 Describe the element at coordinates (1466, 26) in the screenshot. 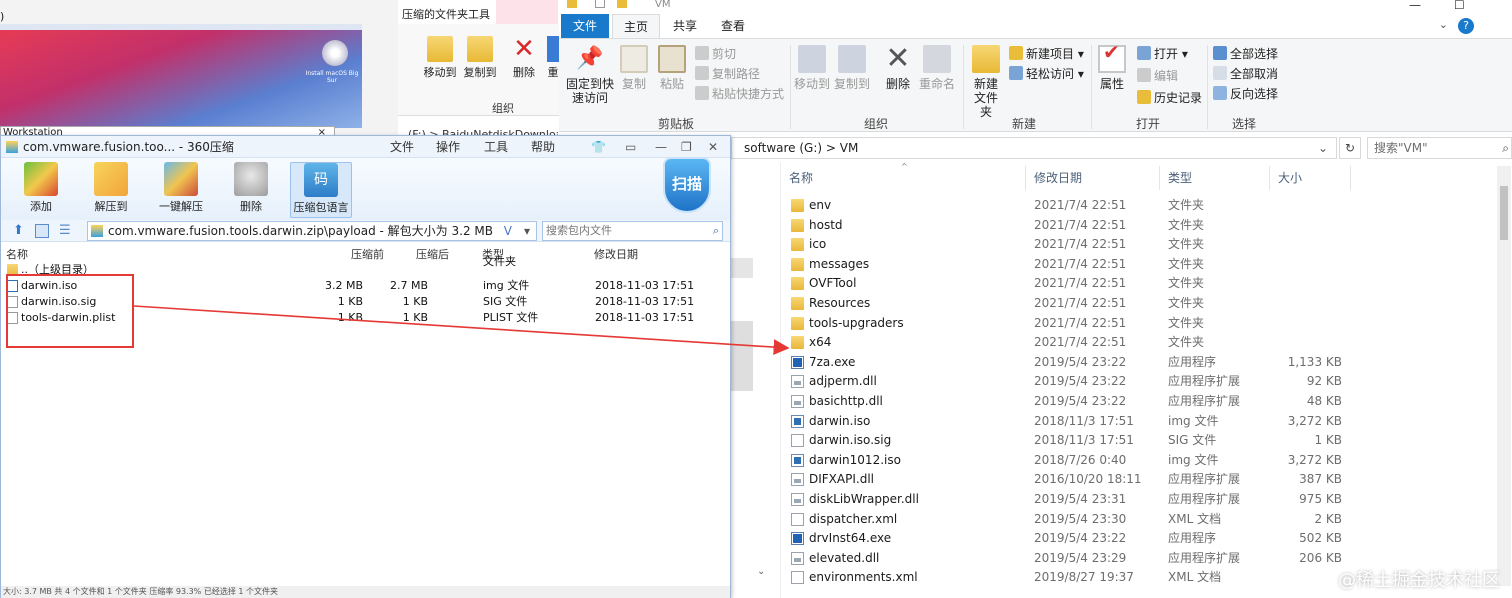

I see `help-icon: ?` at that location.